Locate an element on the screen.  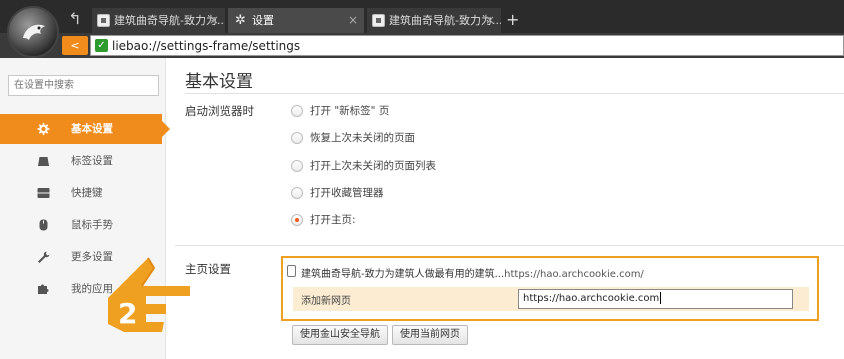
pointing-hand-annotation-icon: 2 is located at coordinates (149, 294).